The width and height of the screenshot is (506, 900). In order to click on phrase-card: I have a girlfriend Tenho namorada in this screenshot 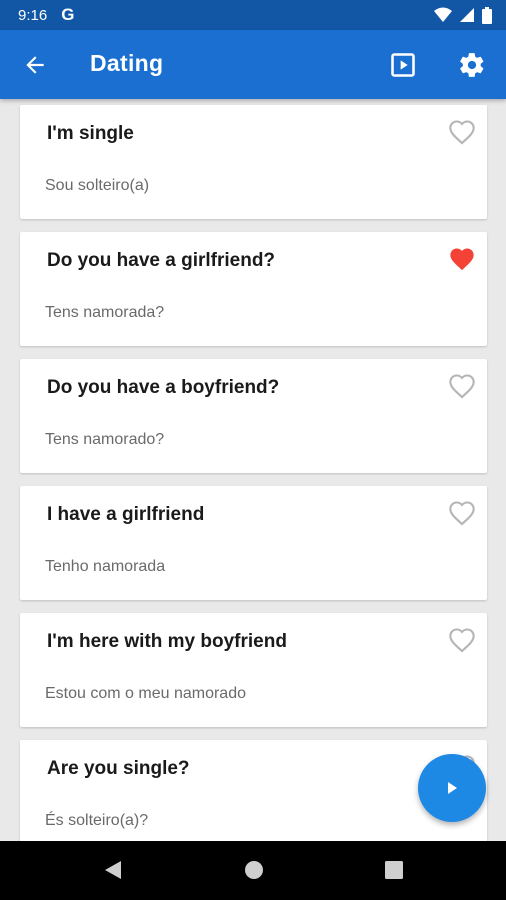, I will do `click(253, 543)`.